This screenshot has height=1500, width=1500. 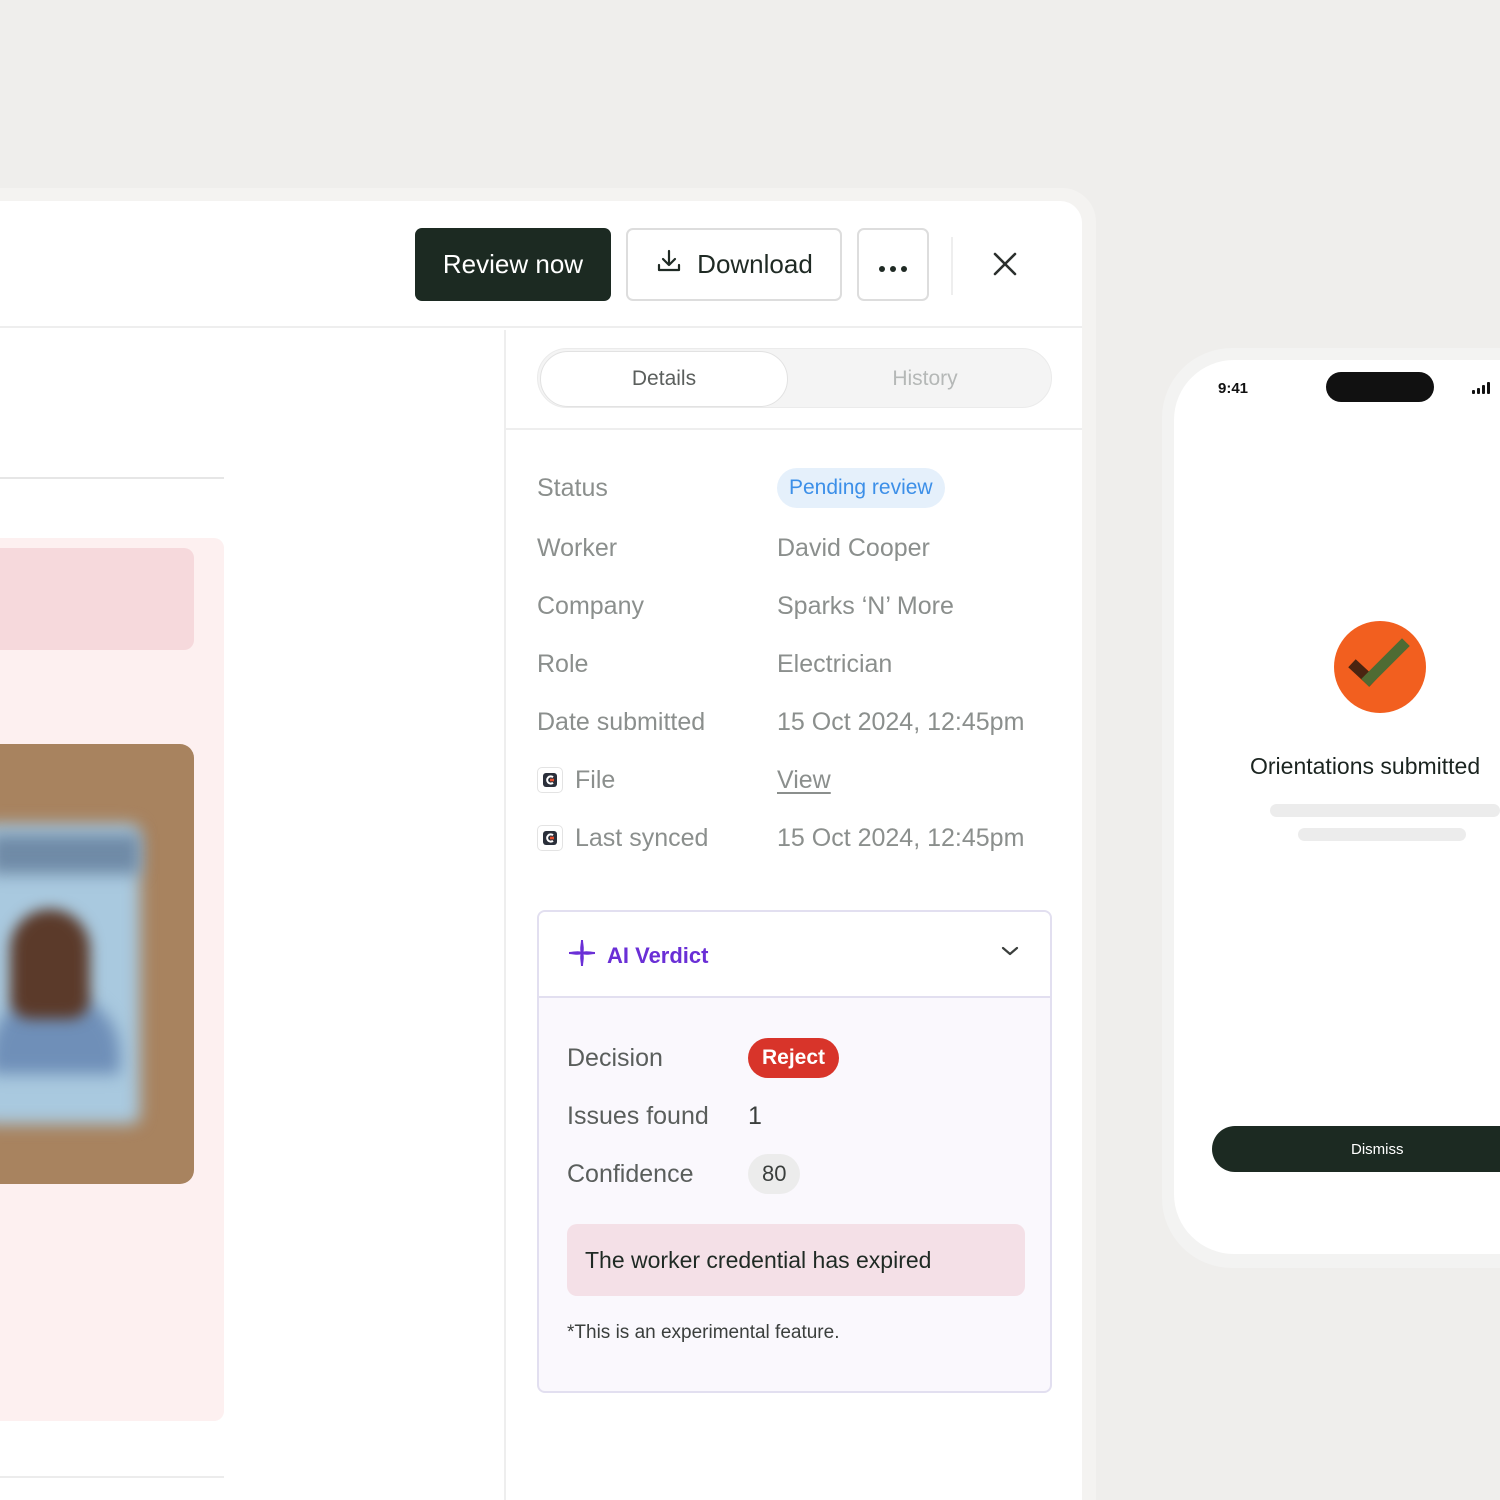 I want to click on company-label: Company, so click(x=590, y=605).